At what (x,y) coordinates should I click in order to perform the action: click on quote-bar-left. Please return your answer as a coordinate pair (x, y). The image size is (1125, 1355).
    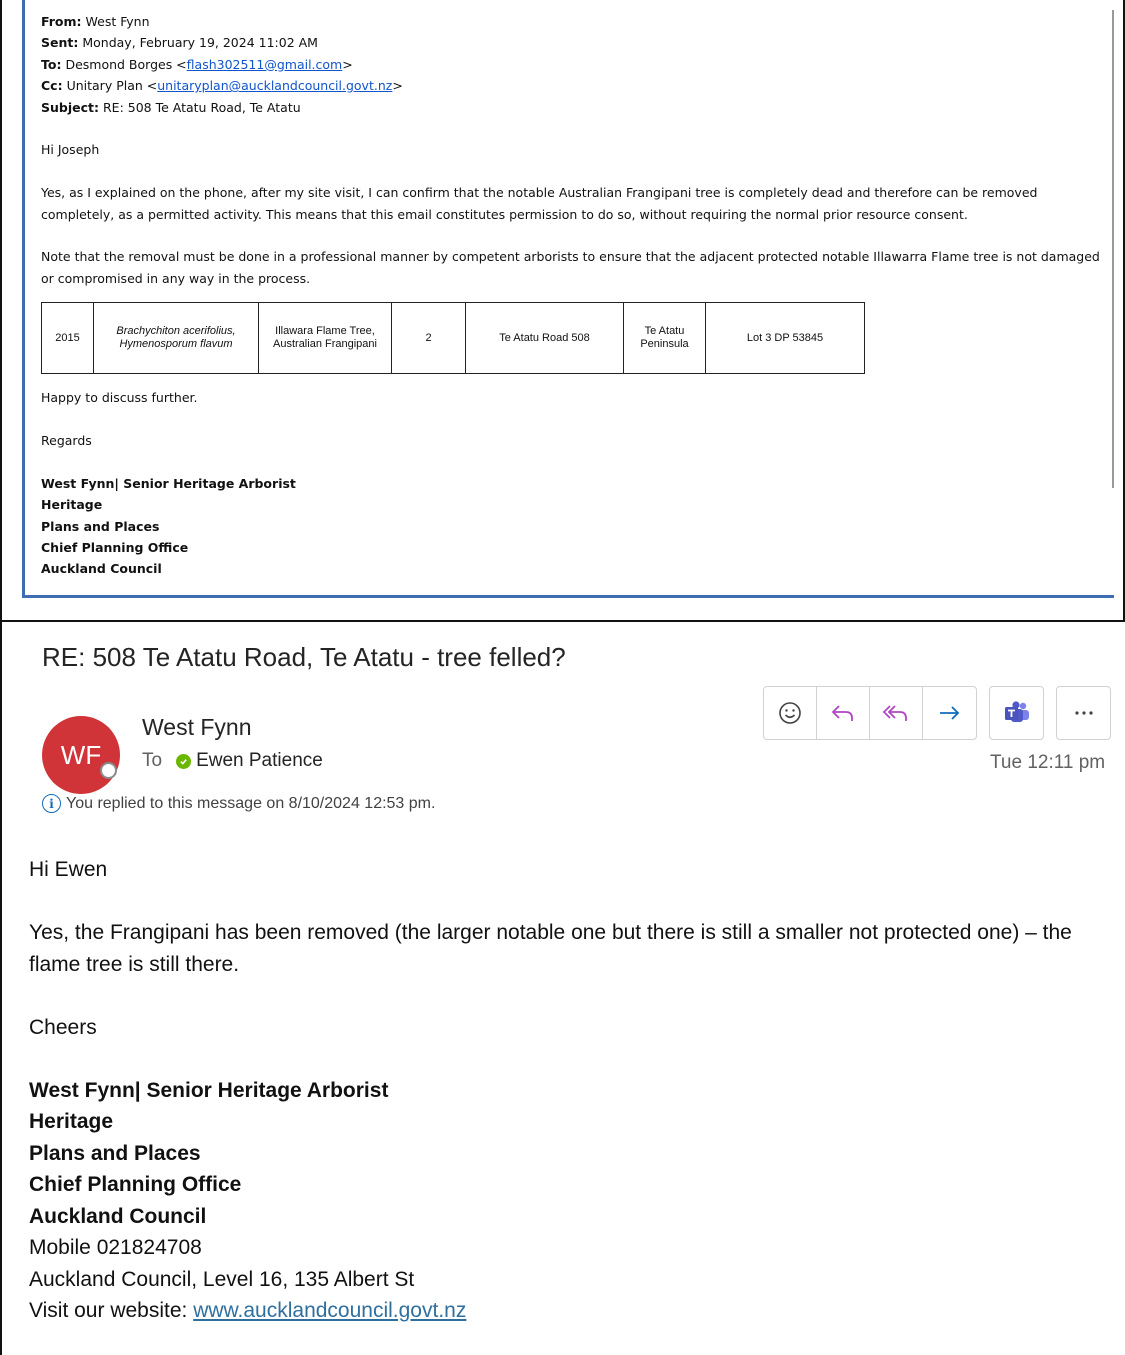
    Looking at the image, I should click on (23, 299).